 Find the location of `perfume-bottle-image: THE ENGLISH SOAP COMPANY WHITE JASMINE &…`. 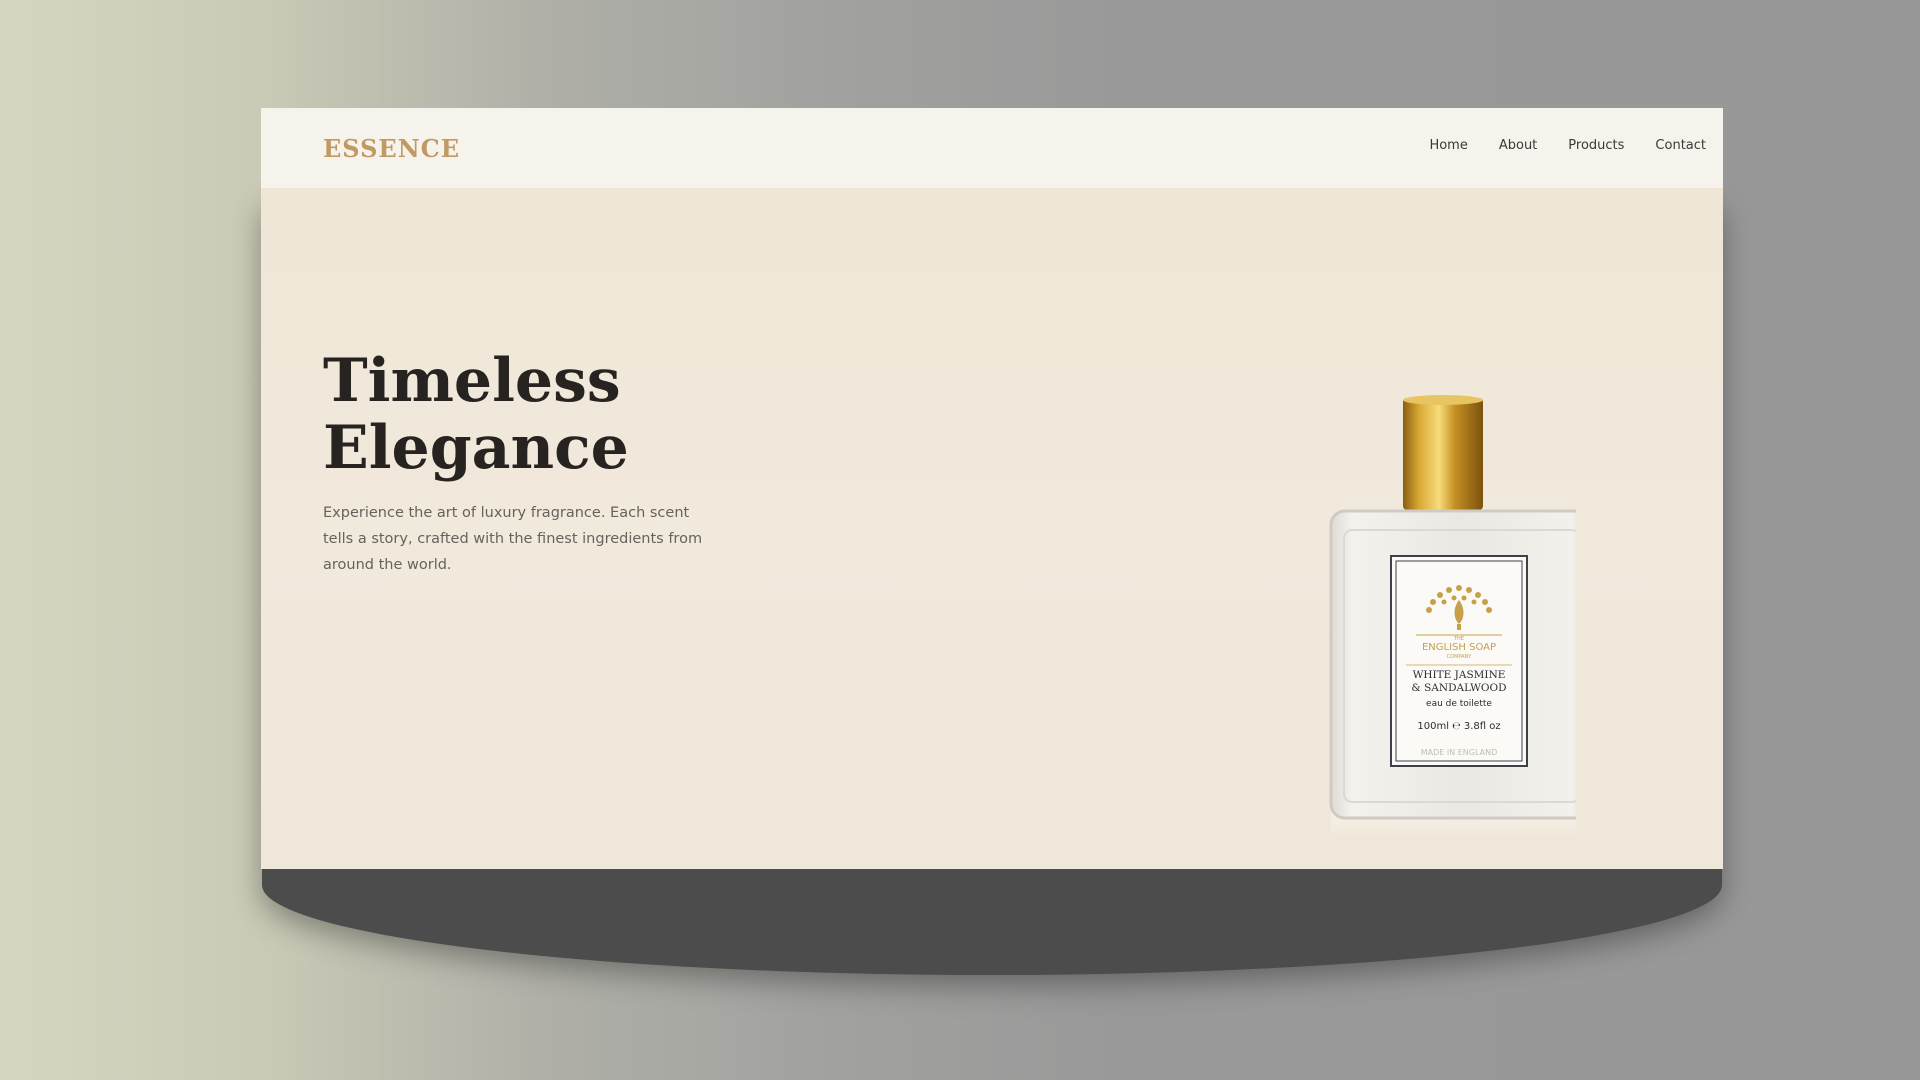

perfume-bottle-image: THE ENGLISH SOAP COMPANY WHITE JASMINE &… is located at coordinates (1450, 618).